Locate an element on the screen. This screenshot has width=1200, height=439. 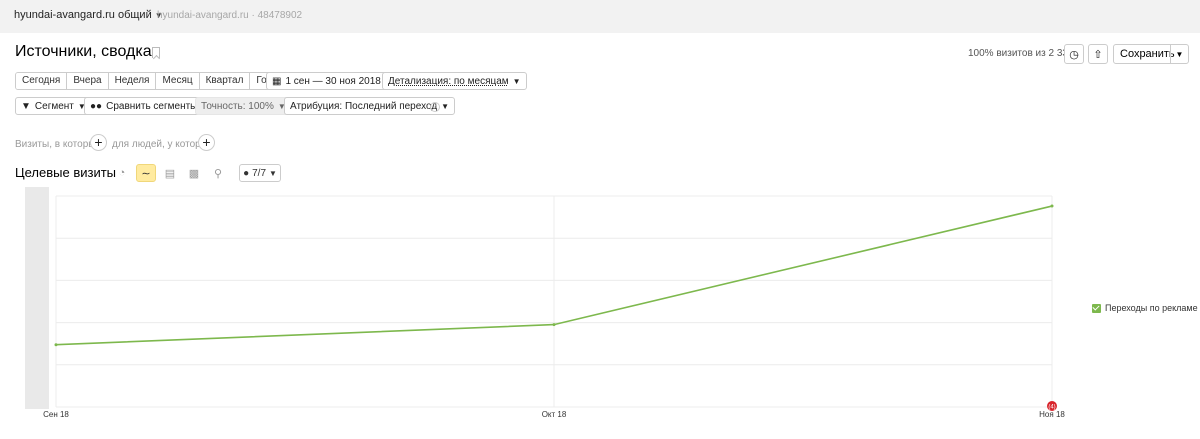
period-tab: Квартал is located at coordinates (224, 81).